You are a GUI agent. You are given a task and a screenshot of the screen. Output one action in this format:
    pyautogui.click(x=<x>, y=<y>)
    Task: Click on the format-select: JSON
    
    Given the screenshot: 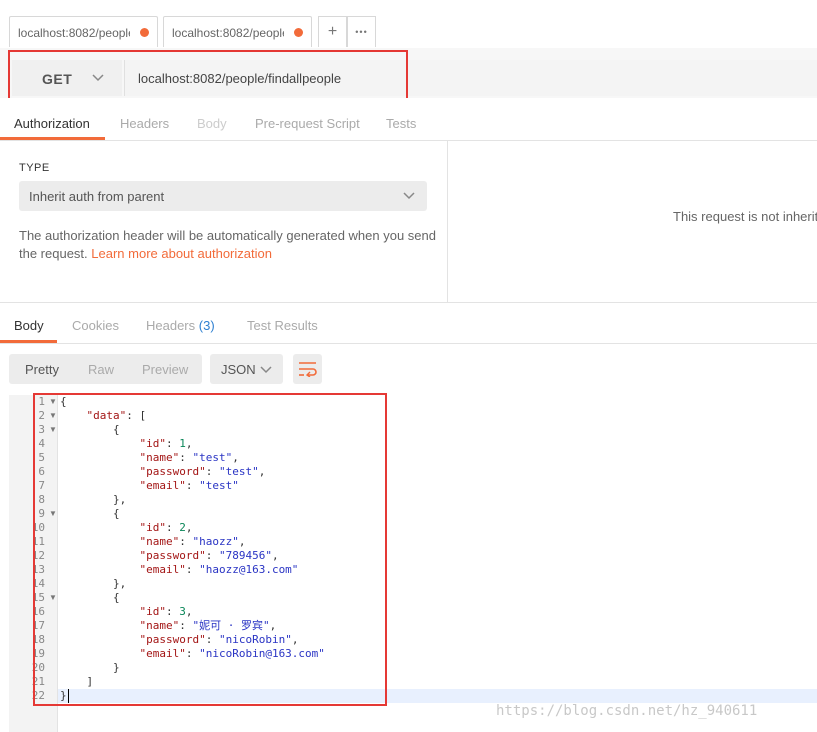 What is the action you would take?
    pyautogui.click(x=246, y=369)
    